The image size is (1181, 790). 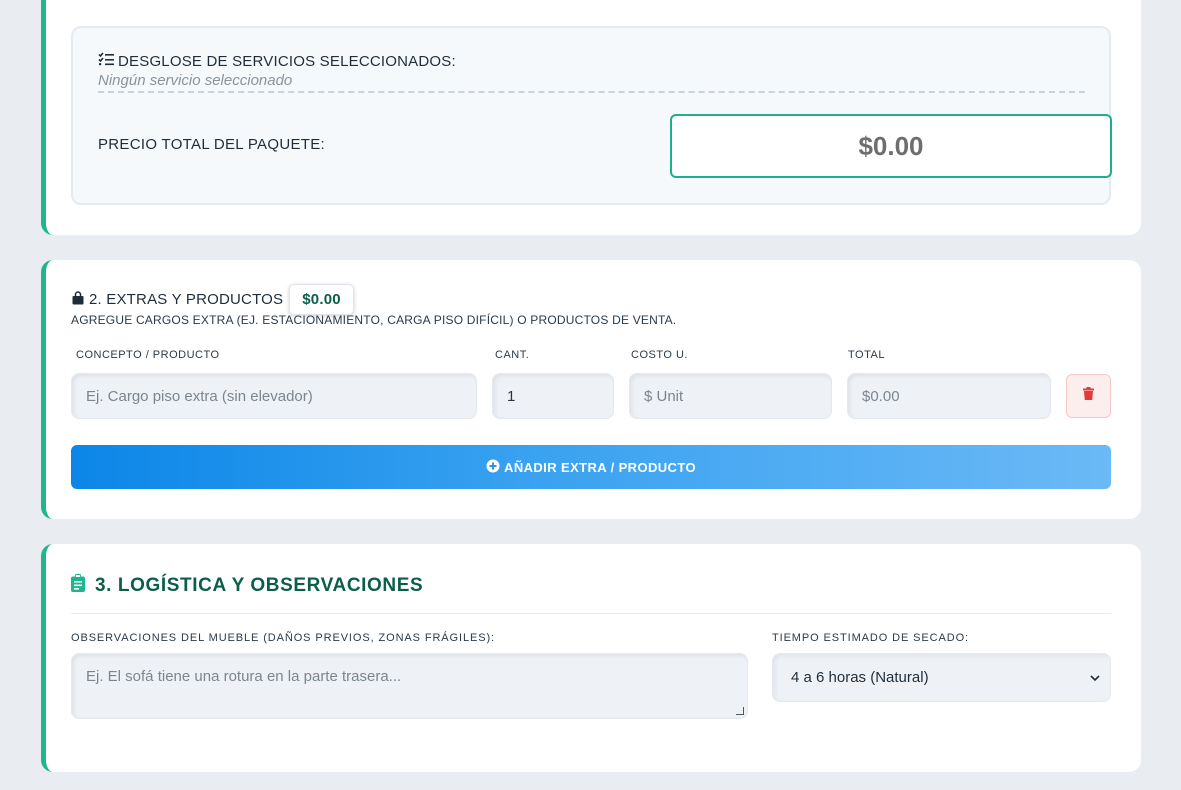 I want to click on quantity-input: 1, so click(x=553, y=396).